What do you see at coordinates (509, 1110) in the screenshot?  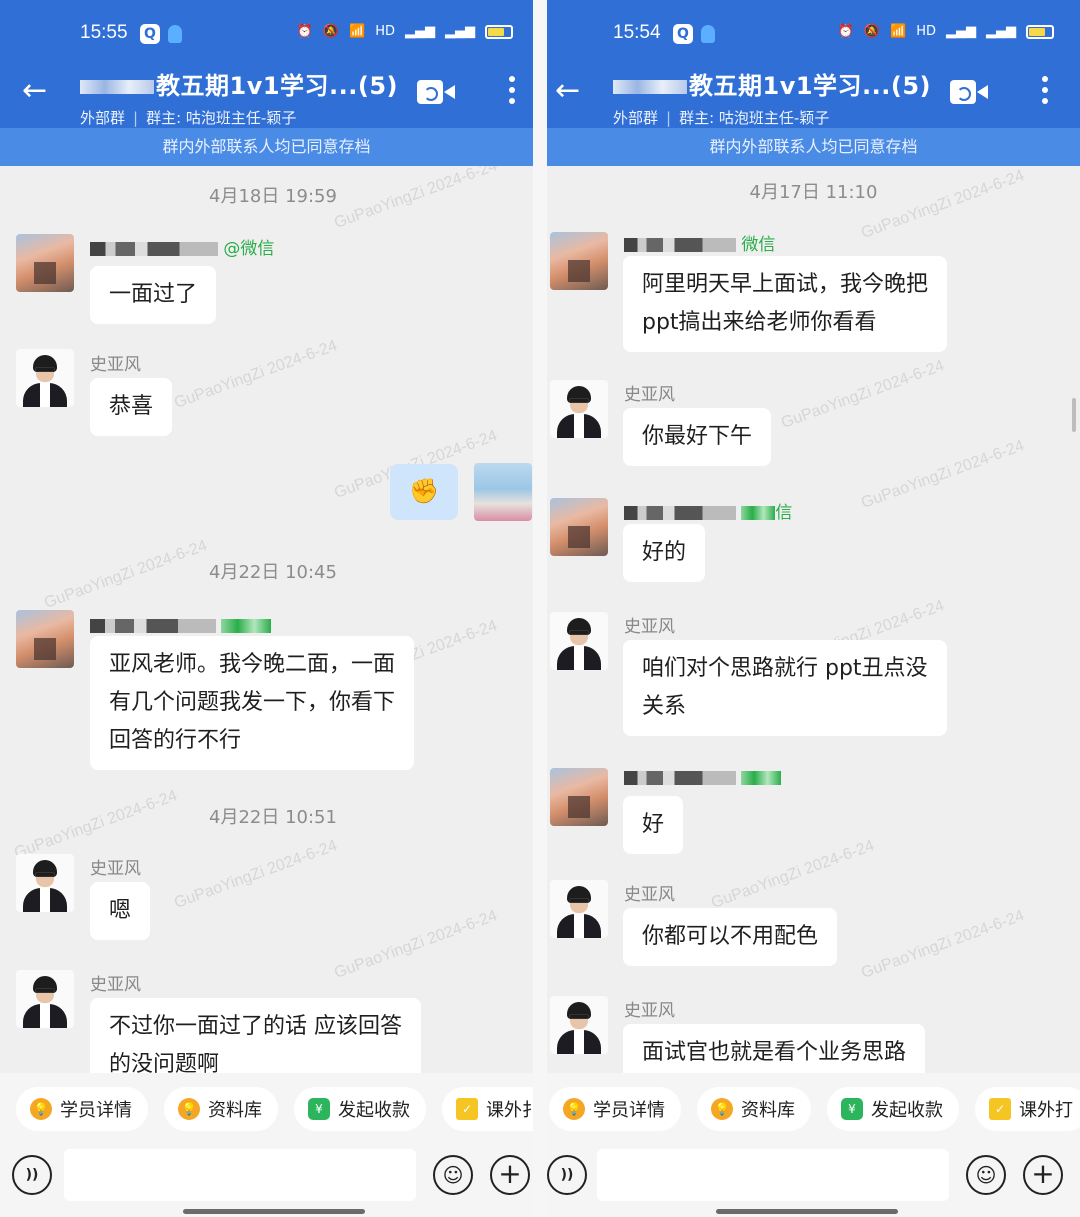 I see `chip-label: 课外扌` at bounding box center [509, 1110].